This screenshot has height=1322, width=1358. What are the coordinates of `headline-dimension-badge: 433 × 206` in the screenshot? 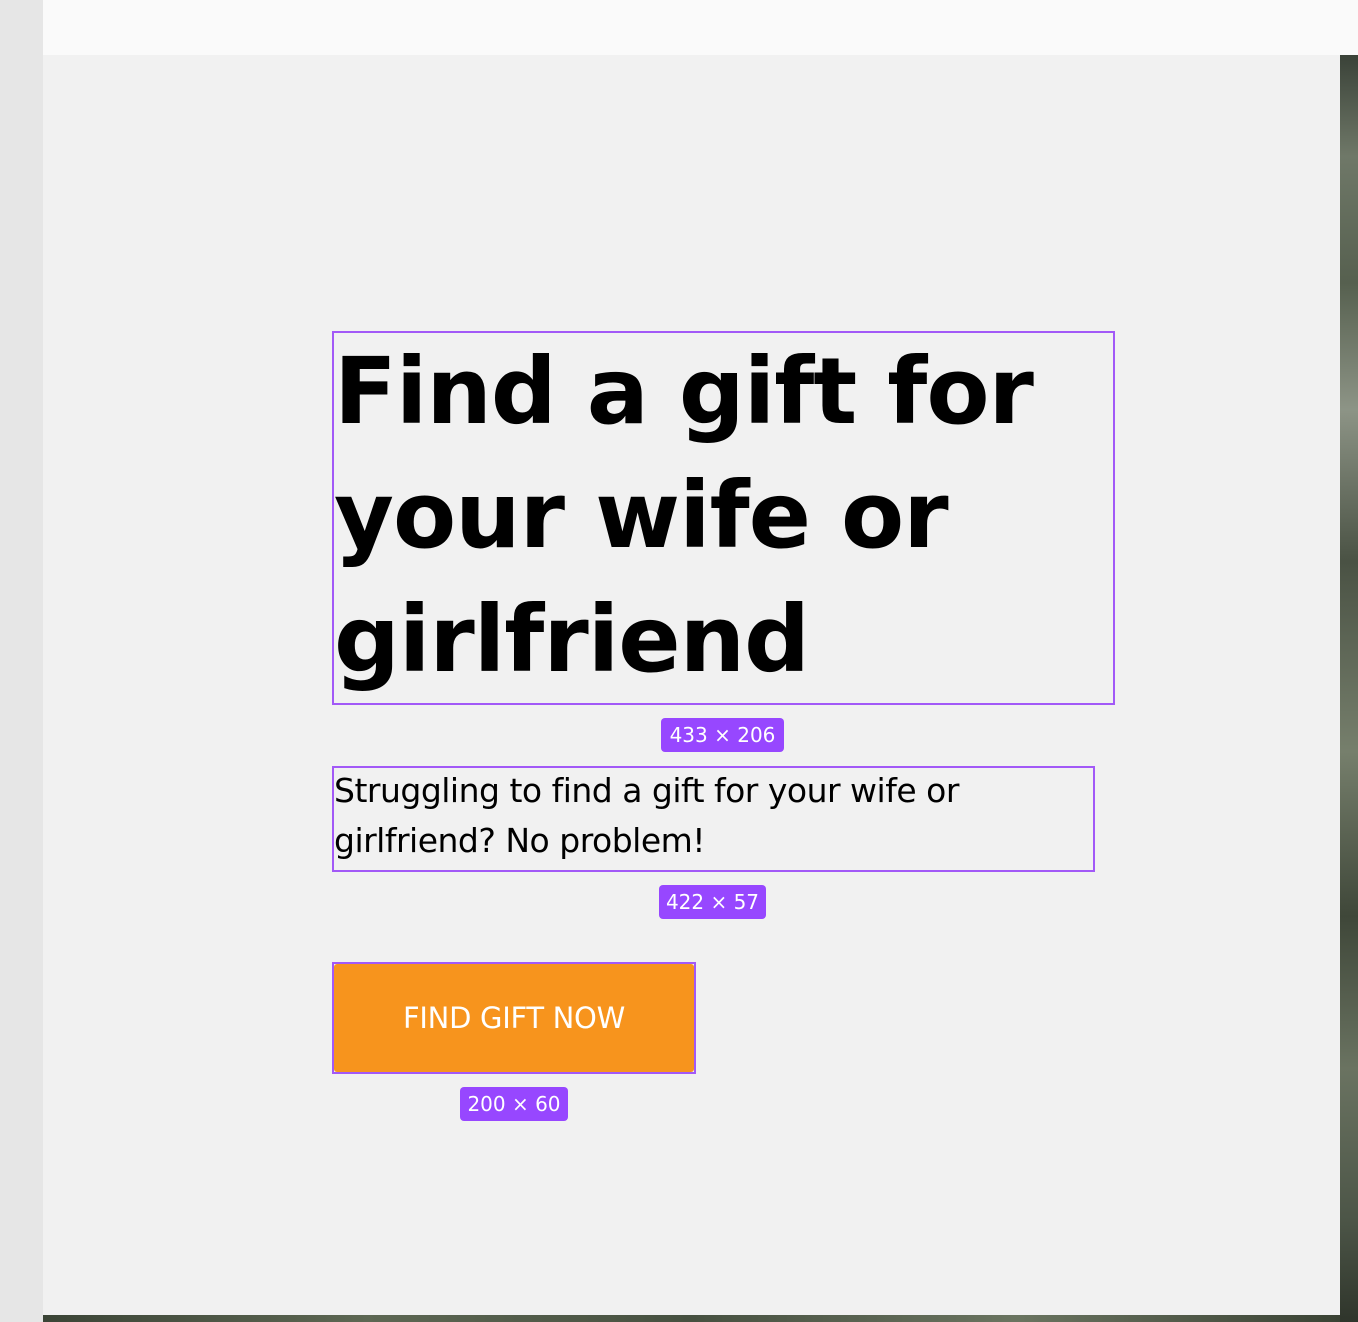 It's located at (722, 735).